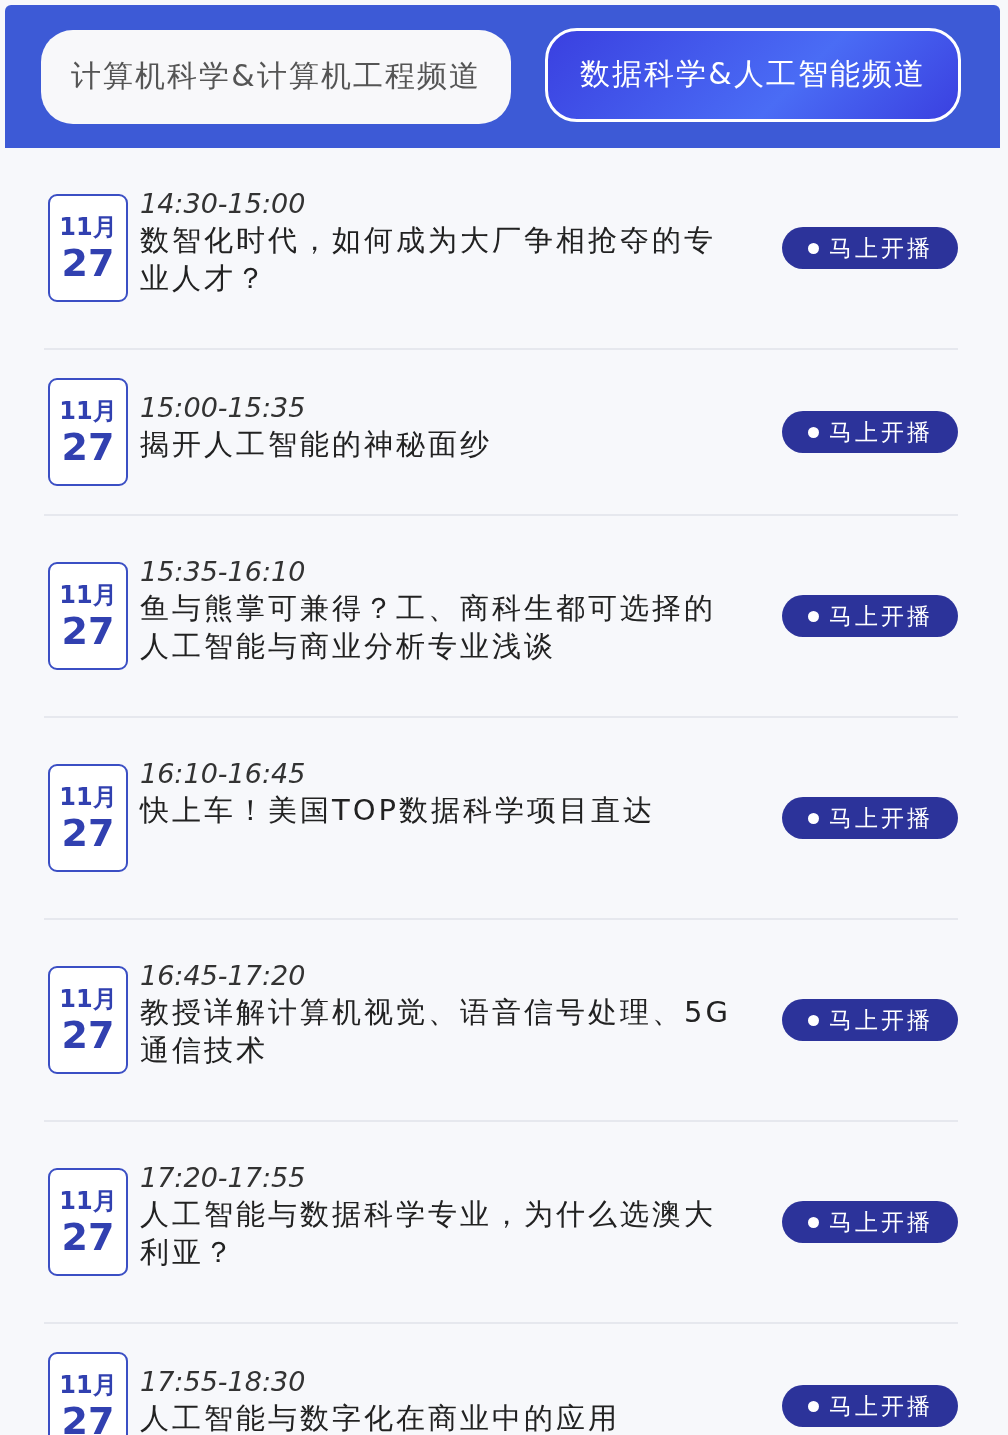 The height and width of the screenshot is (1435, 1008). Describe the element at coordinates (428, 1233) in the screenshot. I see `session-title: 人工智能与数据科学专业，为什么选澳大利亚？` at that location.